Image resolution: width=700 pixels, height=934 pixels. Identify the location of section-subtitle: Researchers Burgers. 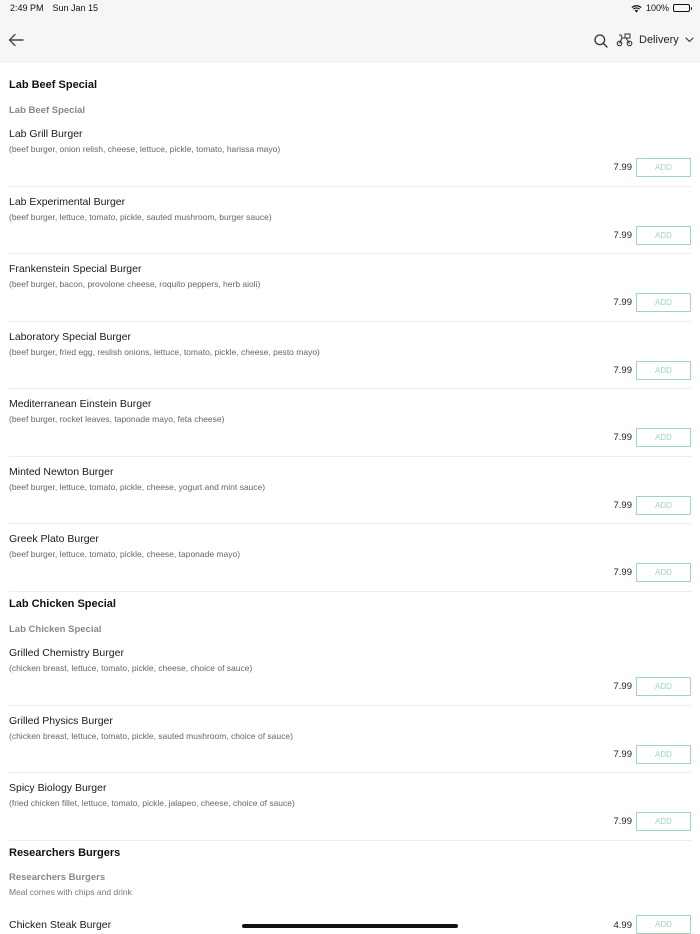
(57, 877).